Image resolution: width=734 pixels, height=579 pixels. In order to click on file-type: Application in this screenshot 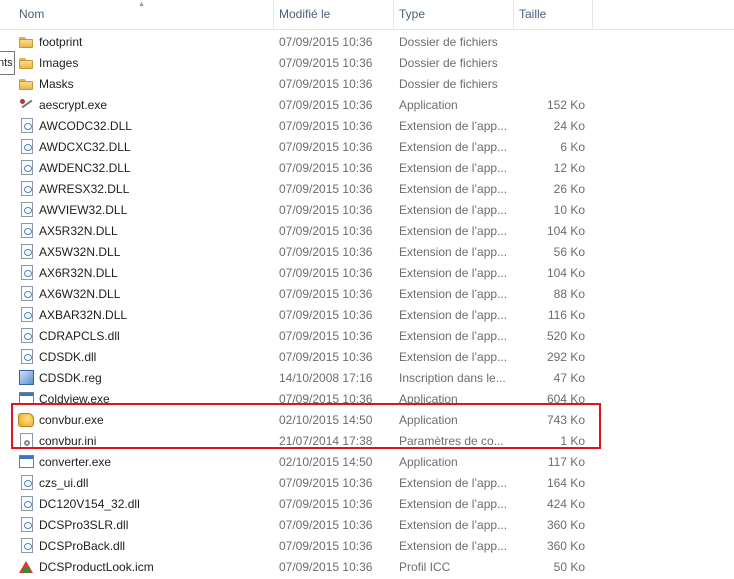, I will do `click(428, 105)`.